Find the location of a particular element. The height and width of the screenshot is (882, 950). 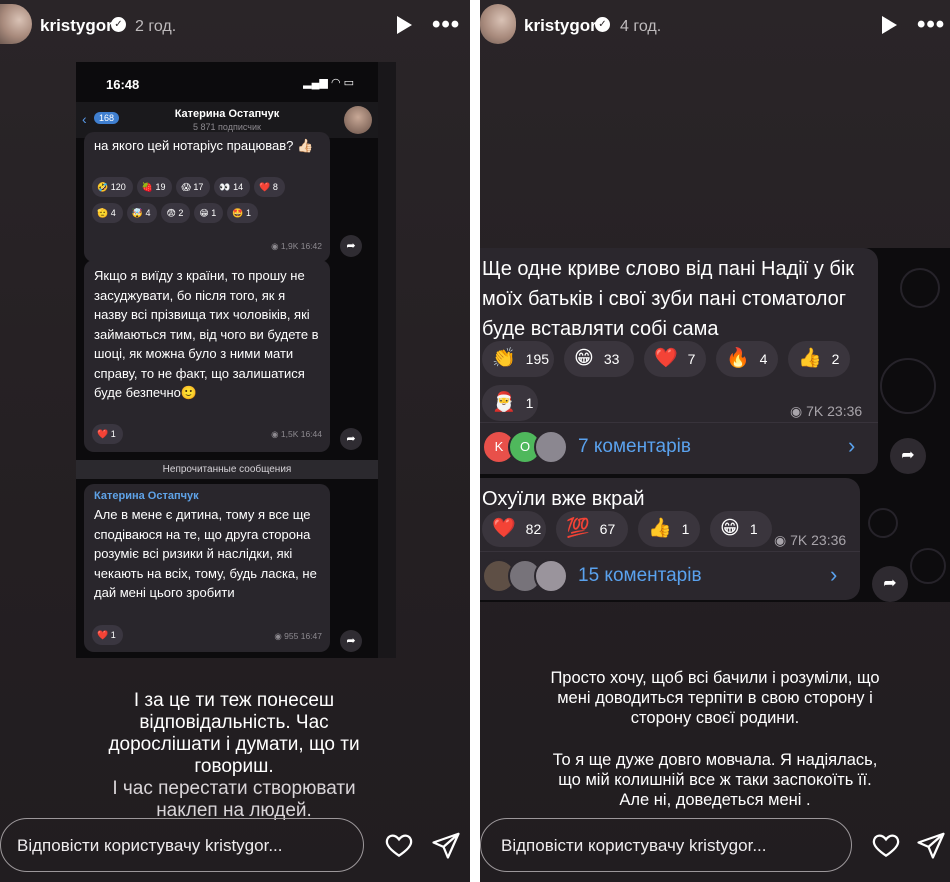

reaction-chip: 🔥 4 is located at coordinates (747, 359).